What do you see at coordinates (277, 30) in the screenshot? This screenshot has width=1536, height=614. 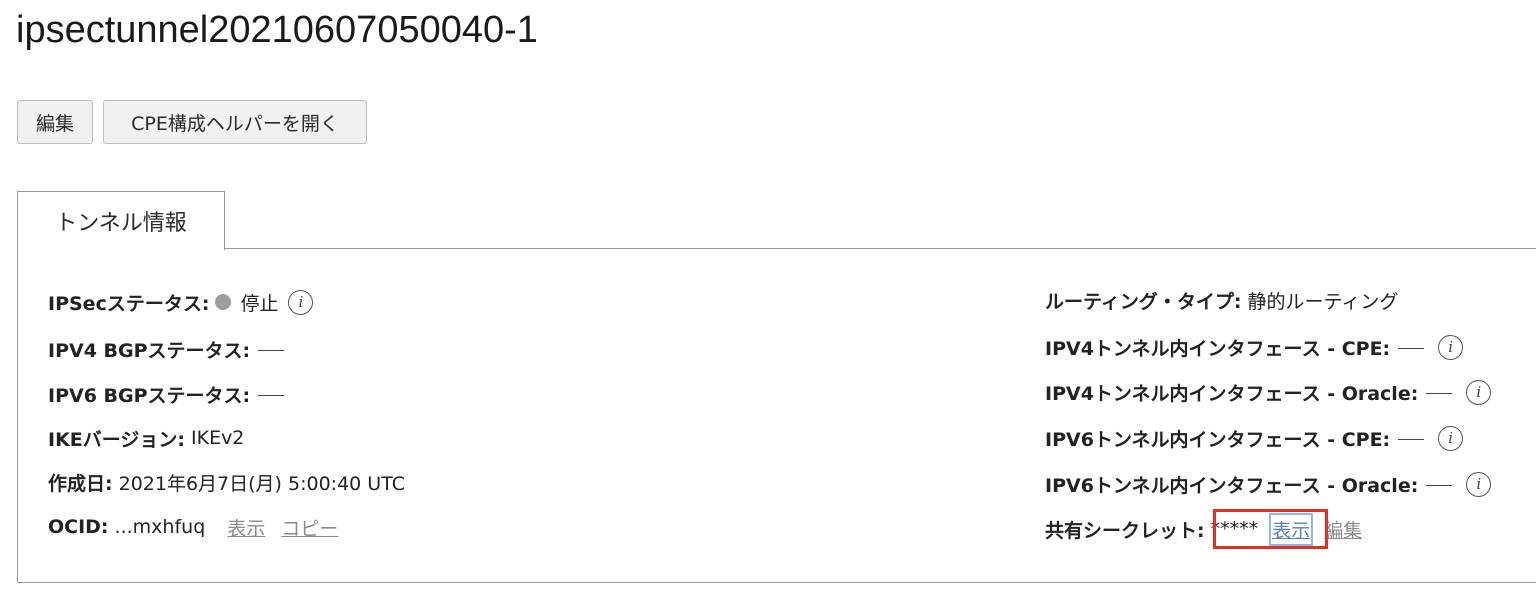 I see `page-title: ipsectunnel20210607050040-1` at bounding box center [277, 30].